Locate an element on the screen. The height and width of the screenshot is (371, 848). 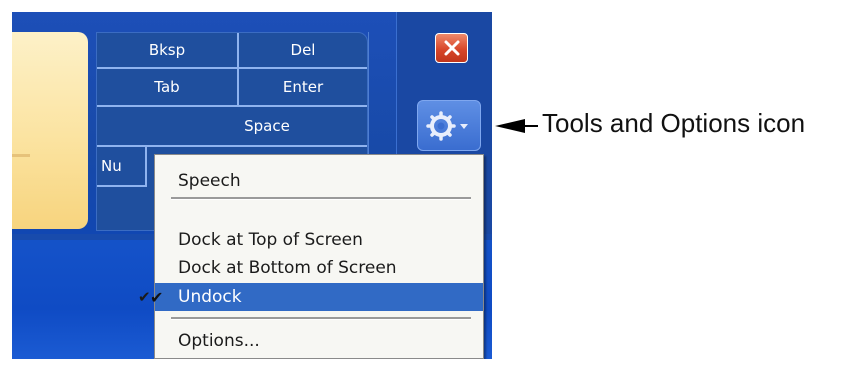
key-tab: Tab is located at coordinates (168, 88).